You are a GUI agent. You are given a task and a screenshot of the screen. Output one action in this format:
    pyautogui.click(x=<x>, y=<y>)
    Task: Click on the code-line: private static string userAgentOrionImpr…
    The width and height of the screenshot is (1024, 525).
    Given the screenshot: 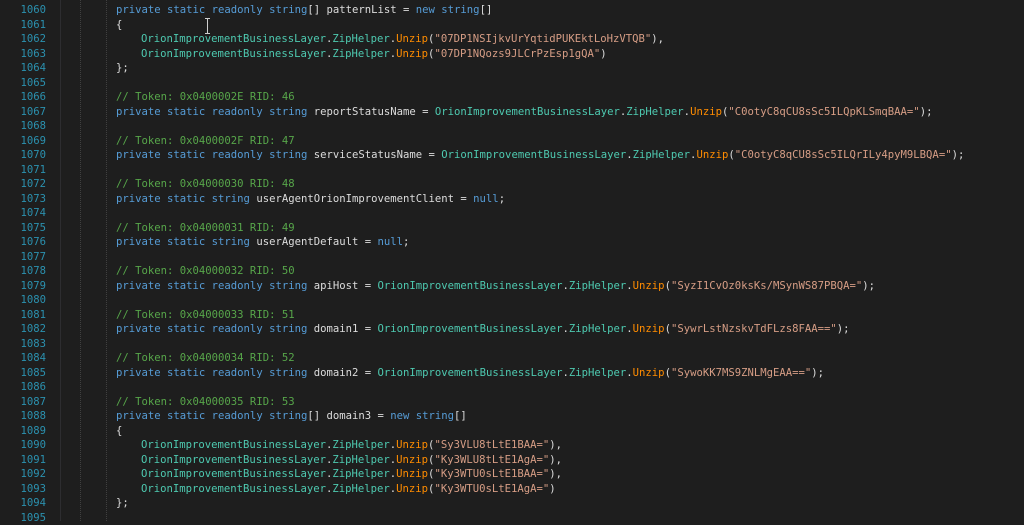 What is the action you would take?
    pyautogui.click(x=310, y=199)
    